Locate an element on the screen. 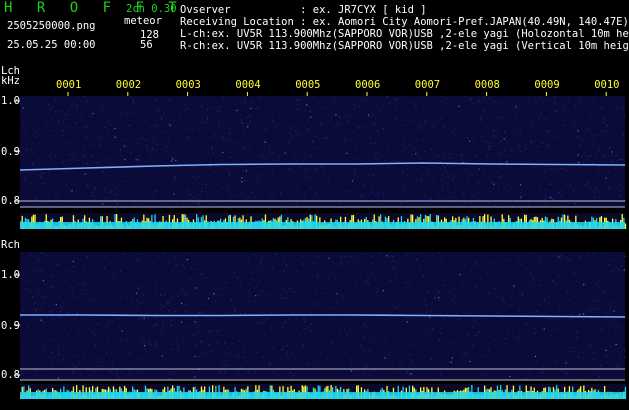  rch-activity-bars is located at coordinates (323, 391).